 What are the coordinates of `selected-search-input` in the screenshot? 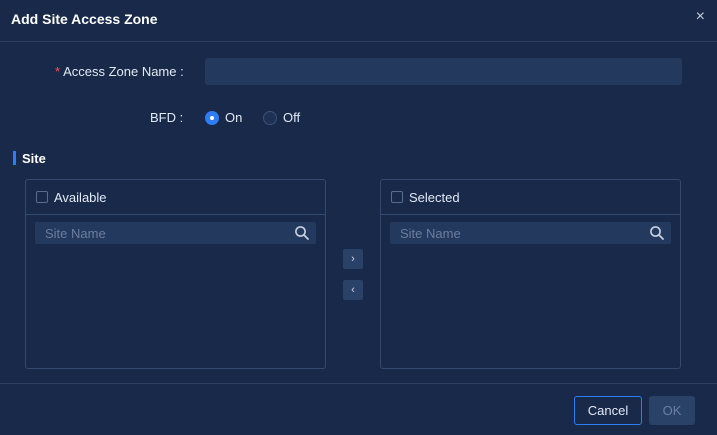 It's located at (530, 233).